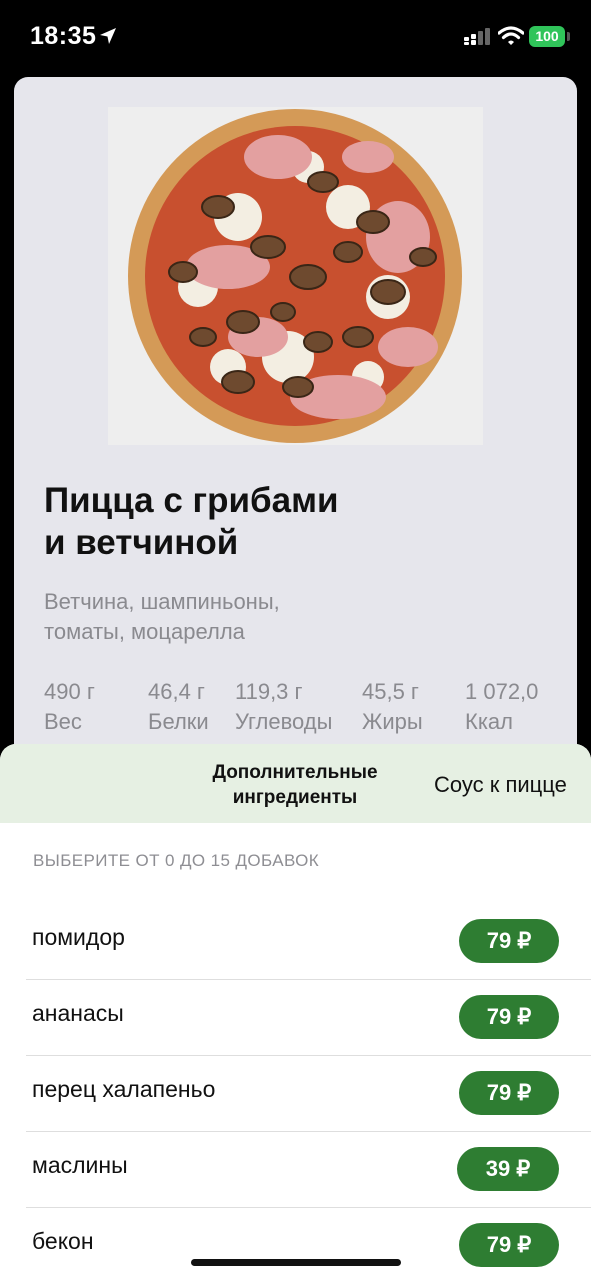 This screenshot has height=1280, width=591. Describe the element at coordinates (144, 631) in the screenshot. I see `product-description-line2: томаты, моцарелла` at that location.